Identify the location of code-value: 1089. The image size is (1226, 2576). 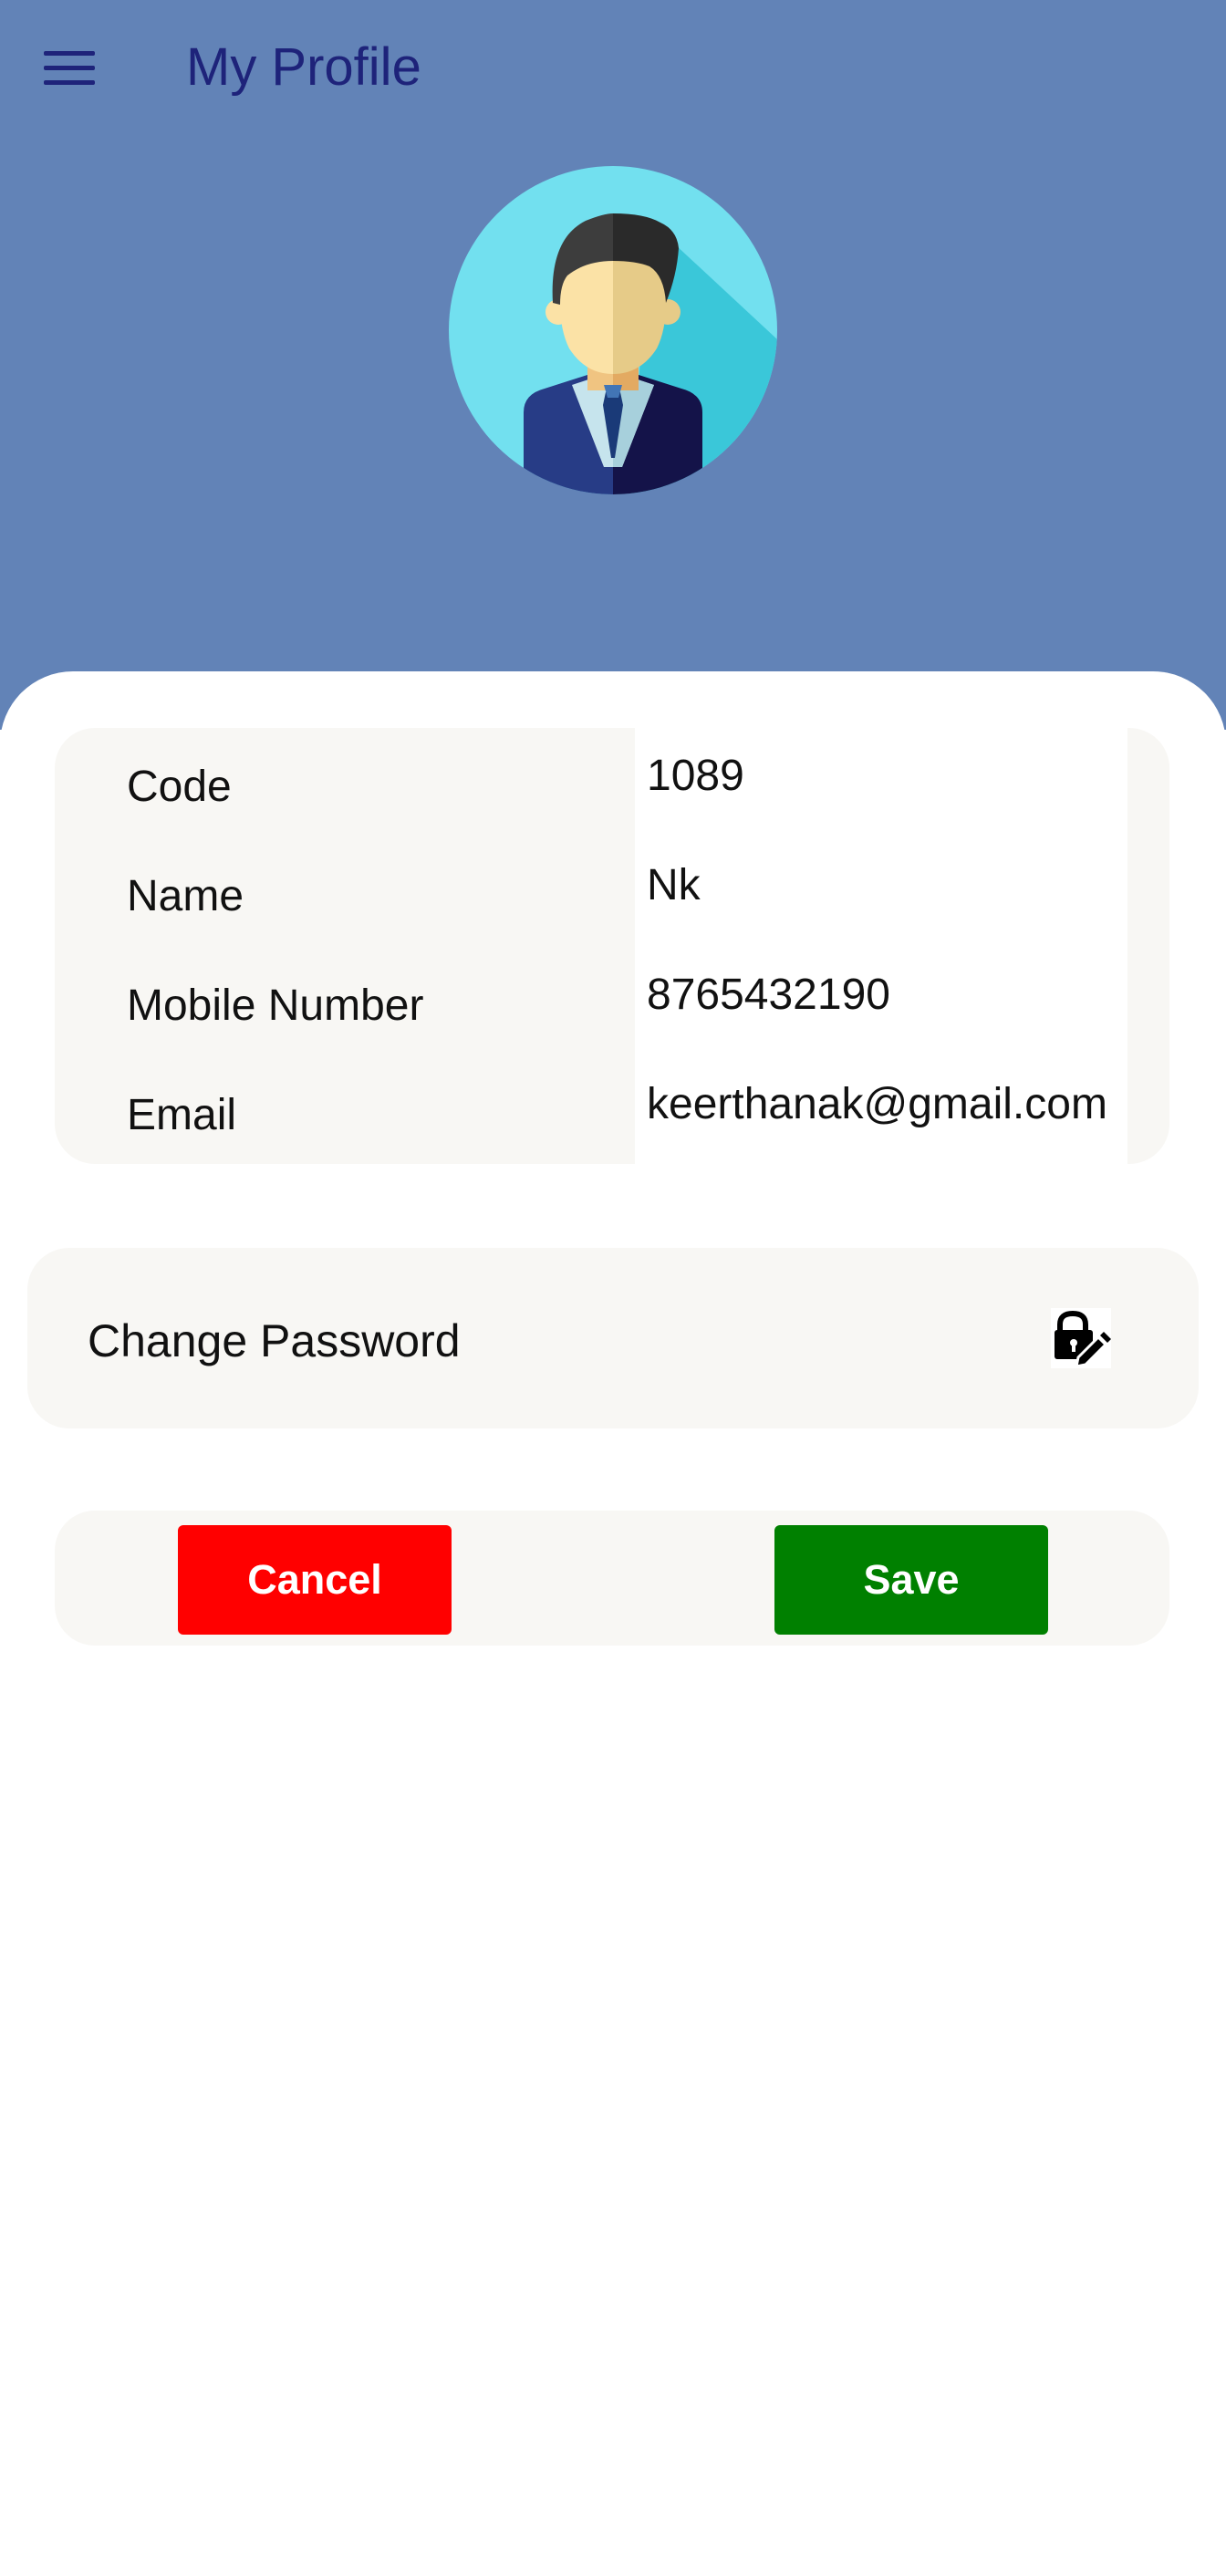
(882, 776).